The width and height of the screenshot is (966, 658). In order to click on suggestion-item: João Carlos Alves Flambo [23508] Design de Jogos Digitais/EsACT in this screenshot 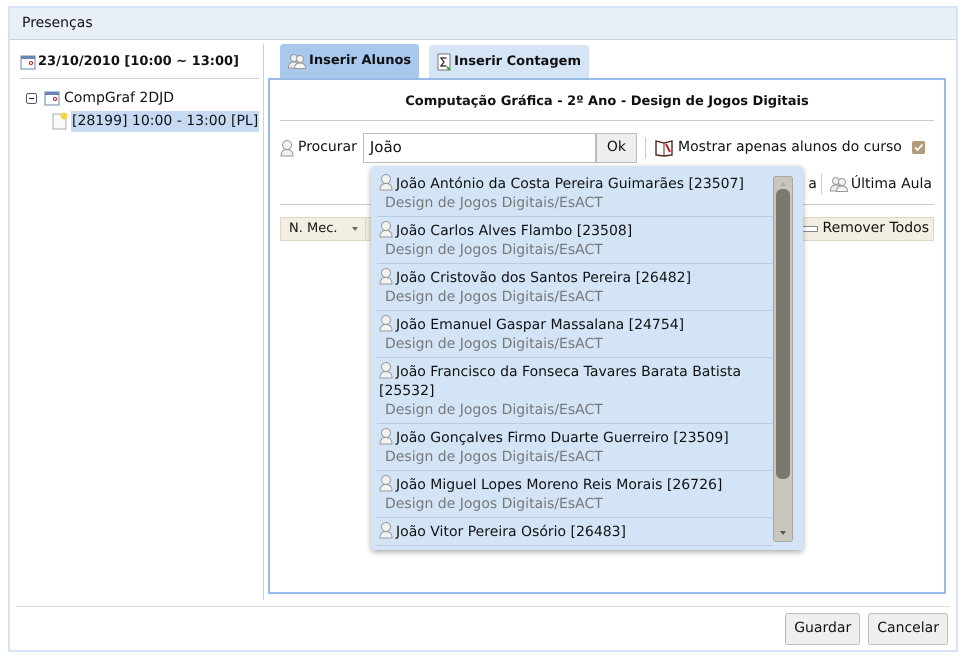, I will do `click(575, 240)`.